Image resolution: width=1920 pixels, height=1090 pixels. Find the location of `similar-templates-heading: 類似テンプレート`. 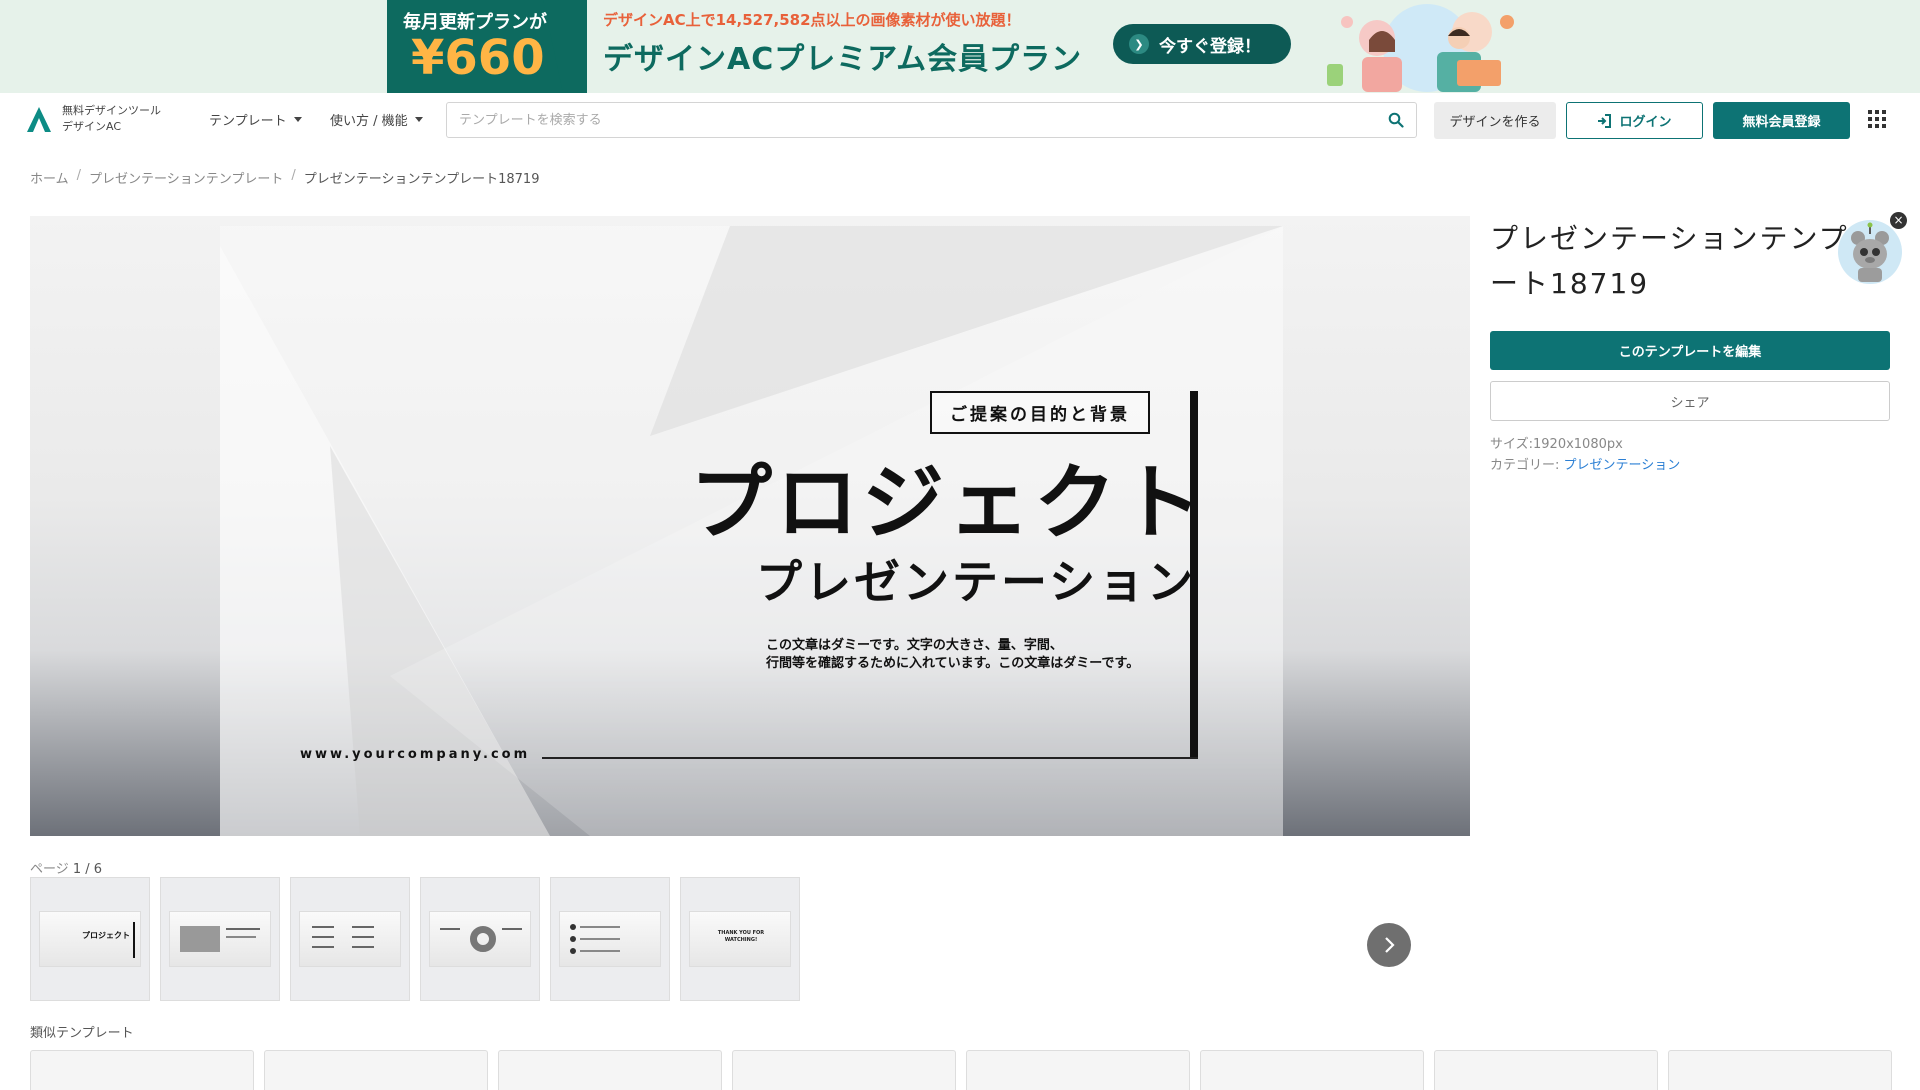

similar-templates-heading: 類似テンプレート is located at coordinates (82, 1033).